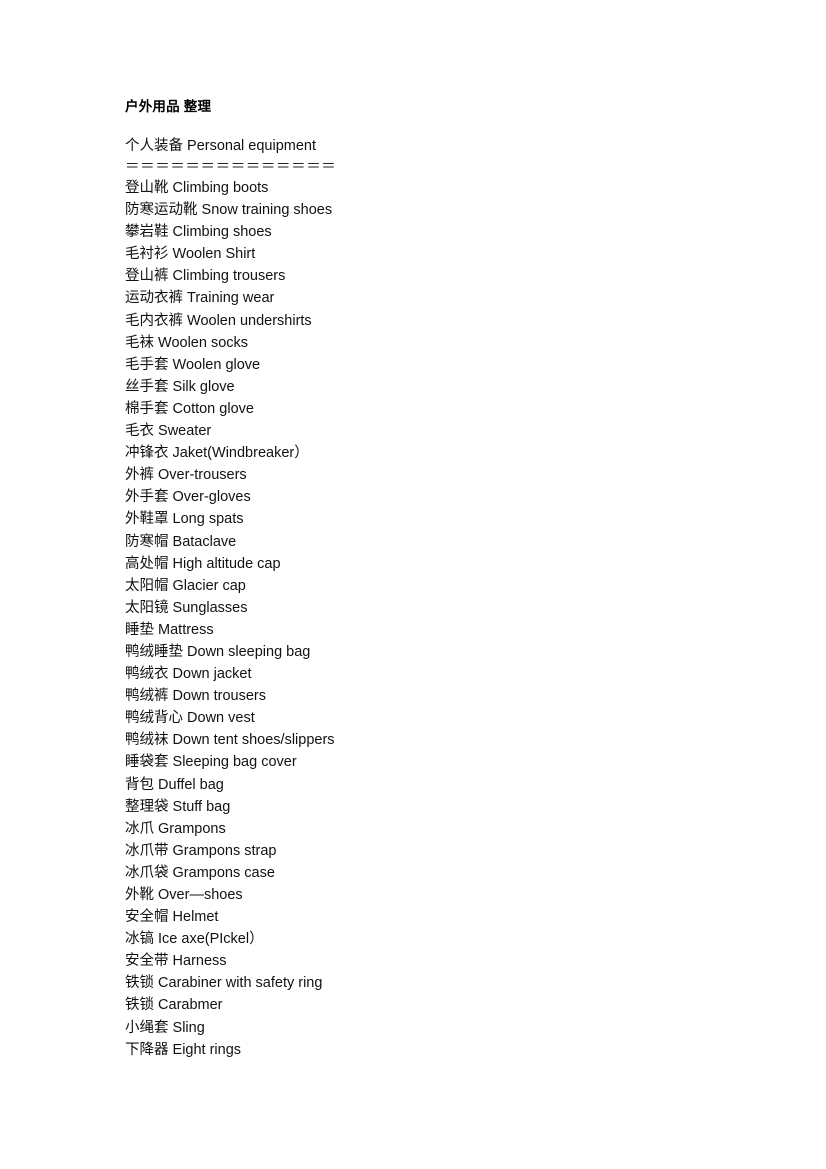 Image resolution: width=826 pixels, height=1169 pixels. Describe the element at coordinates (176, 961) in the screenshot. I see `list-item: 安全带 Harness` at that location.